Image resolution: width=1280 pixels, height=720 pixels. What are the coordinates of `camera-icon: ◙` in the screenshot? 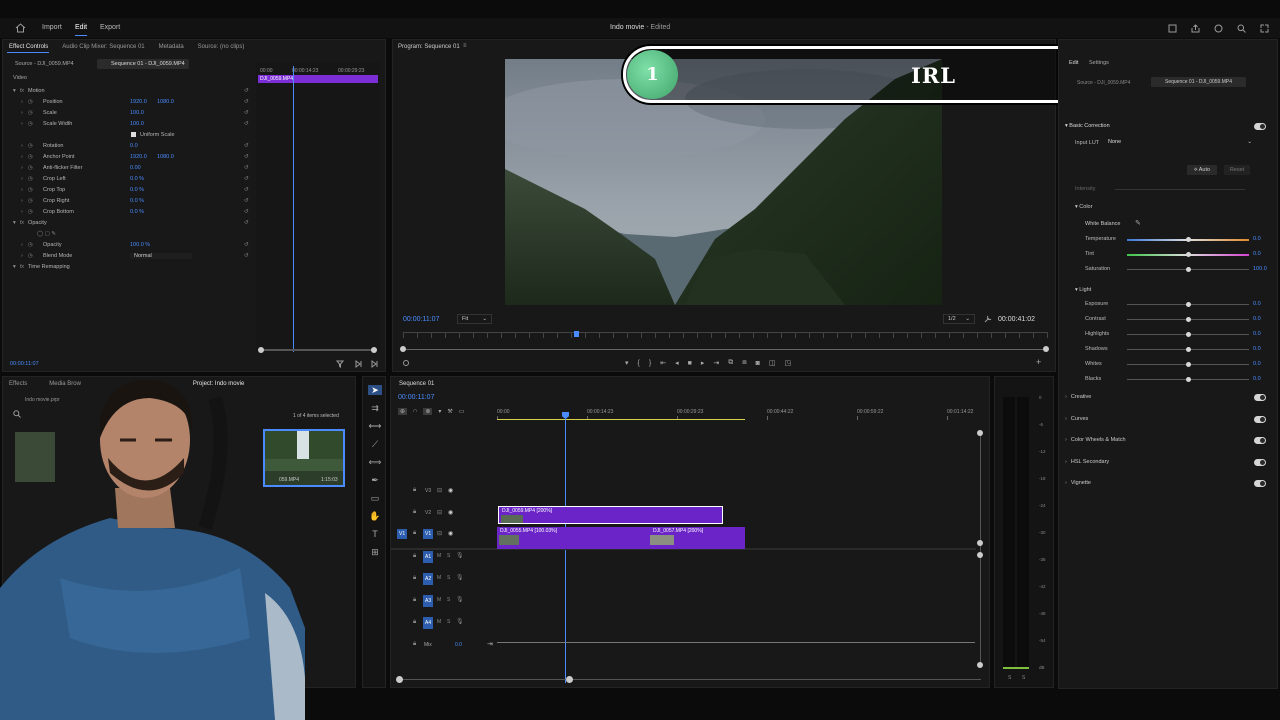 It's located at (758, 363).